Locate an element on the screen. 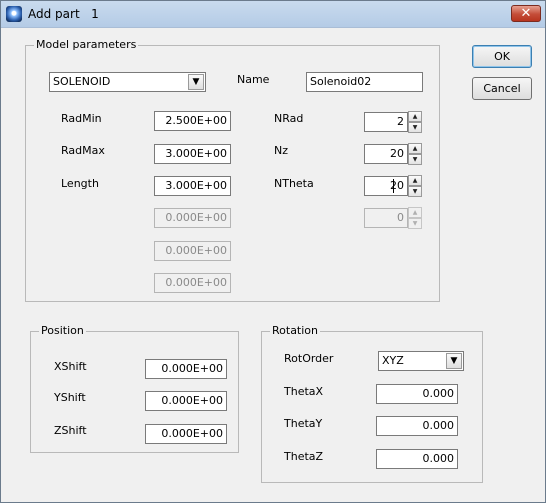 The height and width of the screenshot is (503, 546). nrad-spinner: ▲ ▼ is located at coordinates (415, 122).